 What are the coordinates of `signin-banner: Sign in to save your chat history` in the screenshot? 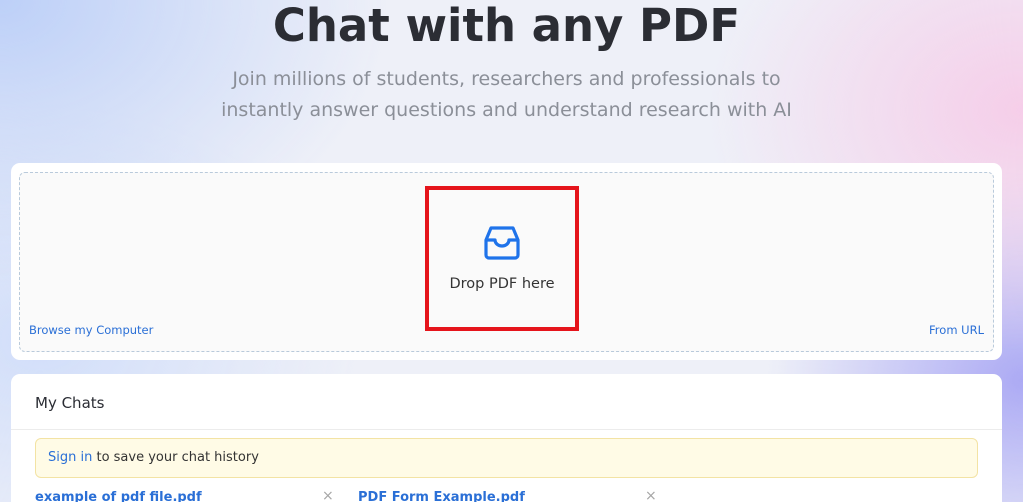 It's located at (506, 458).